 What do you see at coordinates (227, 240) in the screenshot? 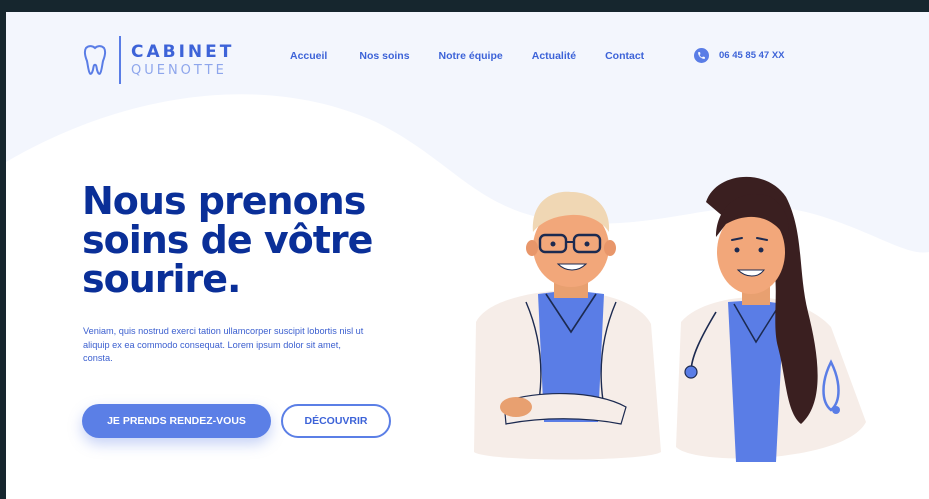
I see `hero-title-line-2: soins de vôtre` at bounding box center [227, 240].